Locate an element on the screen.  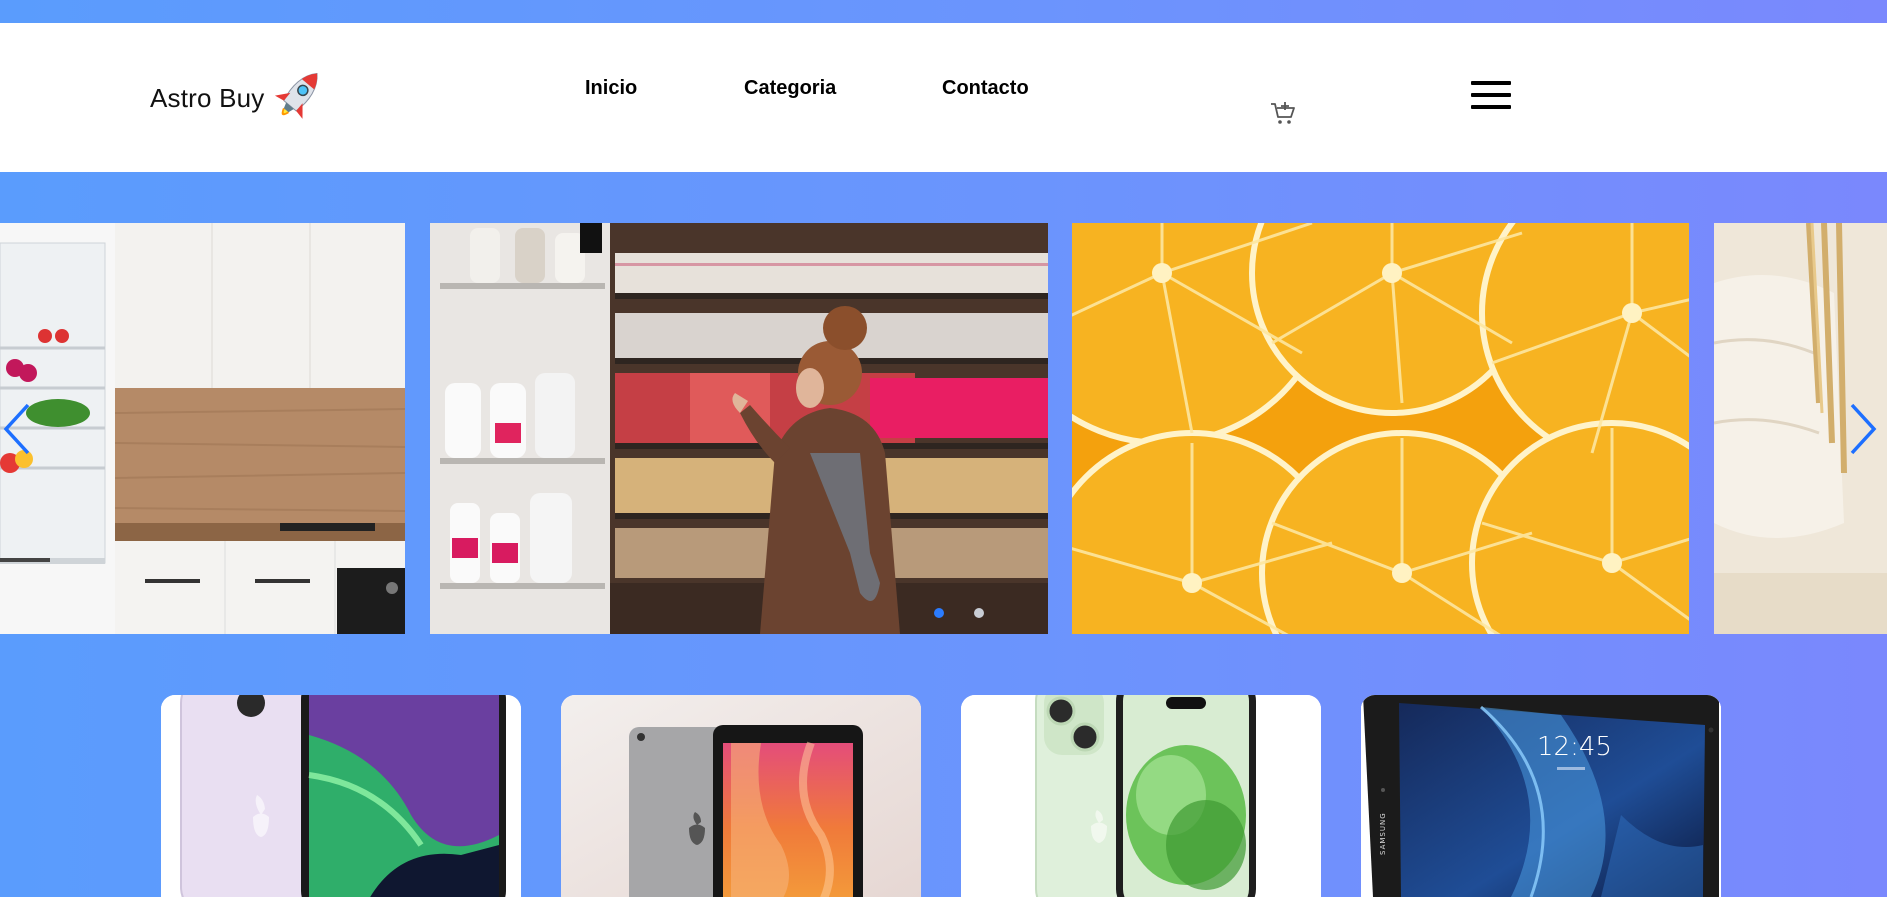
chevron-right-icon is located at coordinates (1862, 429).